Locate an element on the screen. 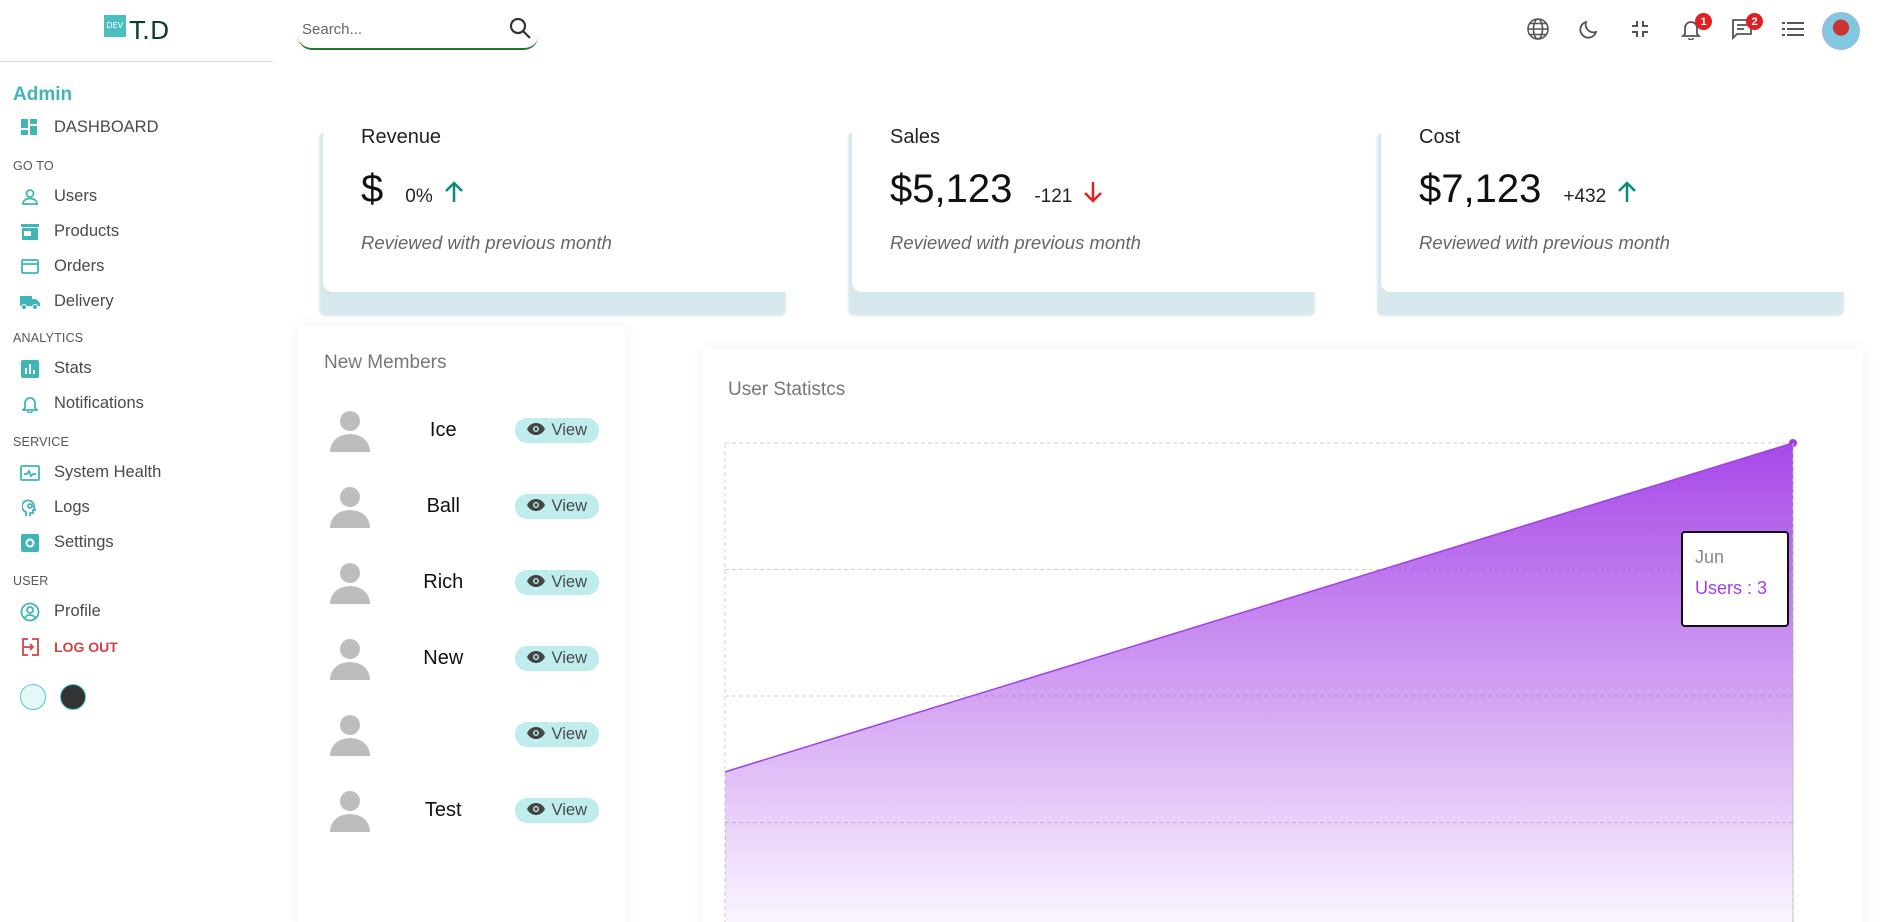  messages-button: 2 is located at coordinates (1741, 31).